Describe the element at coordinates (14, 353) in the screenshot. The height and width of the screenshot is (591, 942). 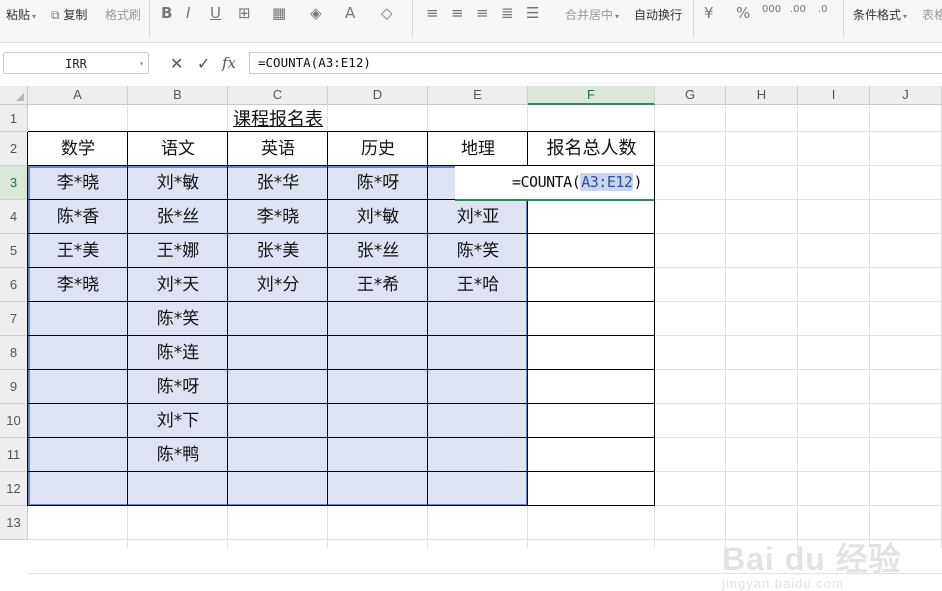
I see `row-header-8: 8` at that location.